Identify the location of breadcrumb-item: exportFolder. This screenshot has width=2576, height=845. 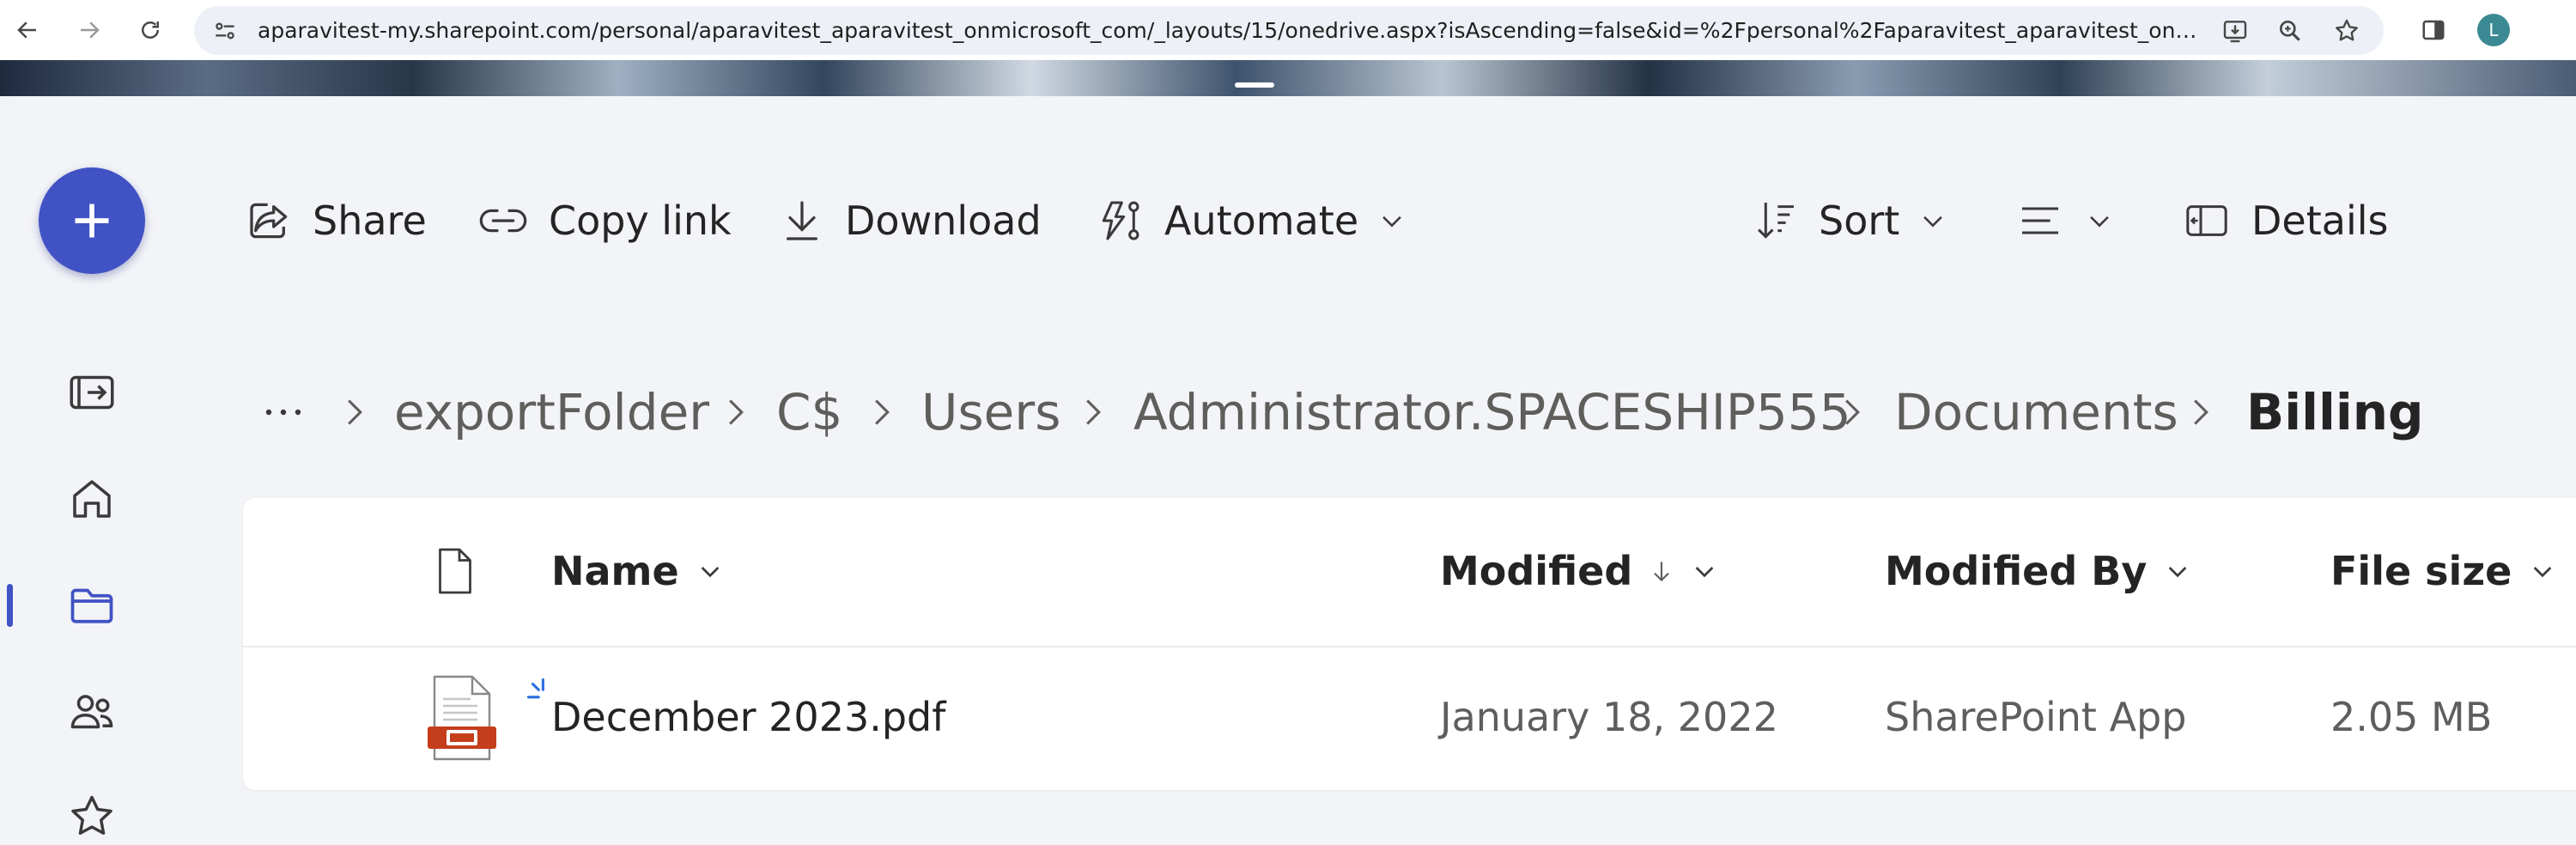
(552, 412).